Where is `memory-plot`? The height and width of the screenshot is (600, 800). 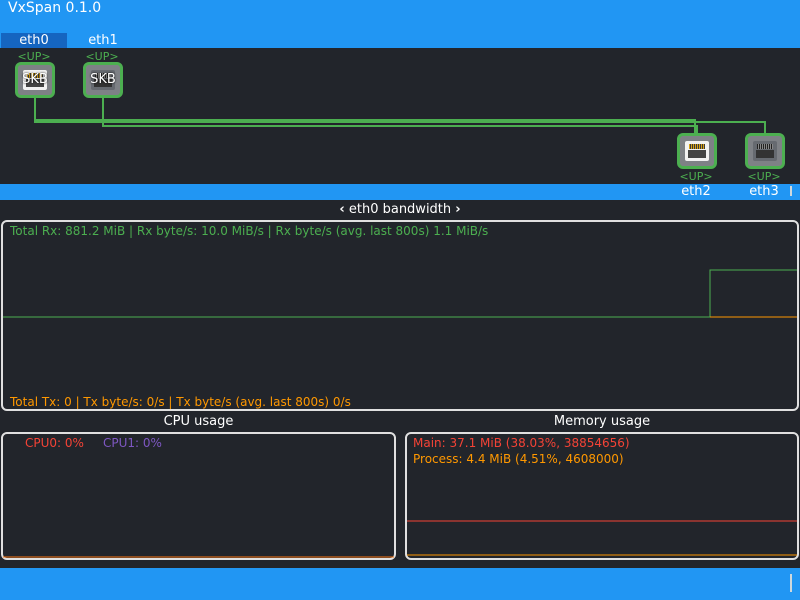 memory-plot is located at coordinates (602, 538).